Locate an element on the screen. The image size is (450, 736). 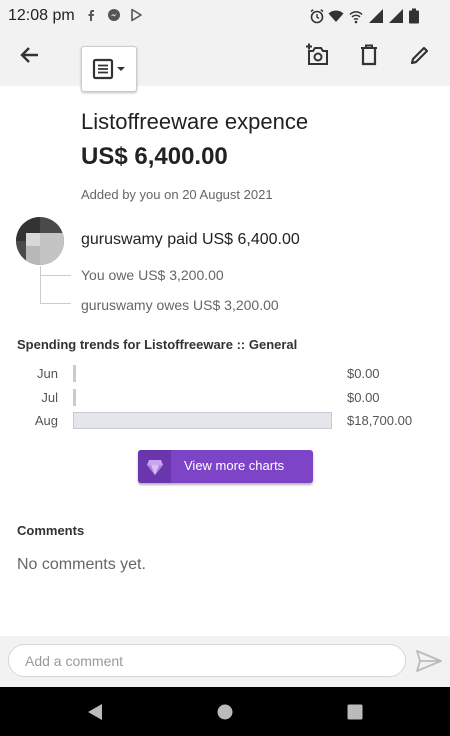
messenger-icon is located at coordinates (114, 15).